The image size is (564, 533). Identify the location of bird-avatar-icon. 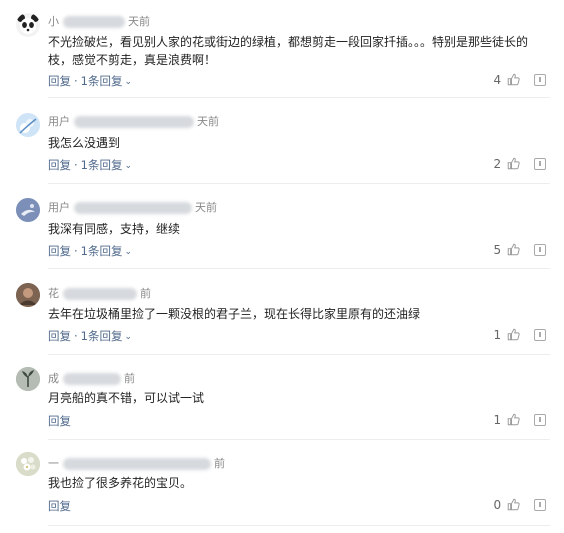
(28, 210).